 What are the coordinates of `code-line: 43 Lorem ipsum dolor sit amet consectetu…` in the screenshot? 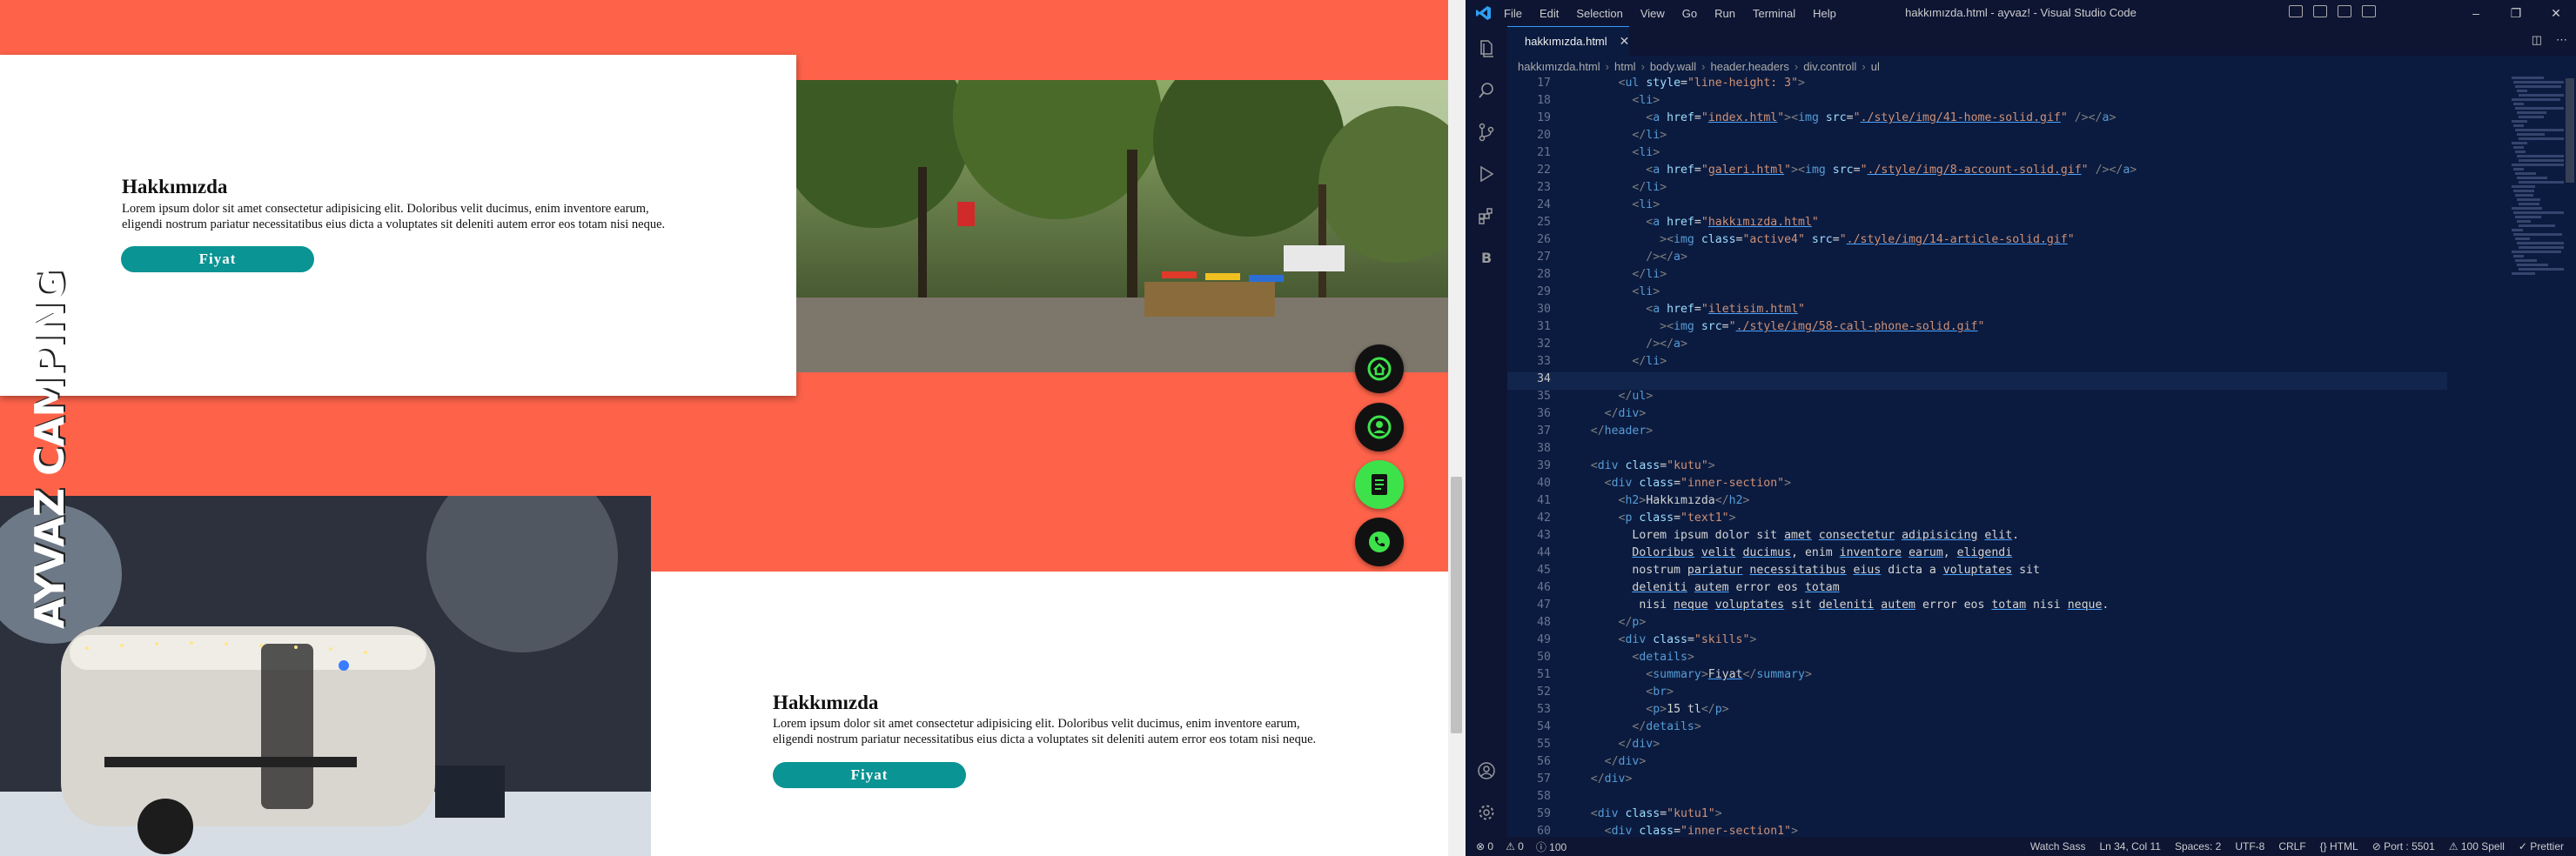 It's located at (1977, 537).